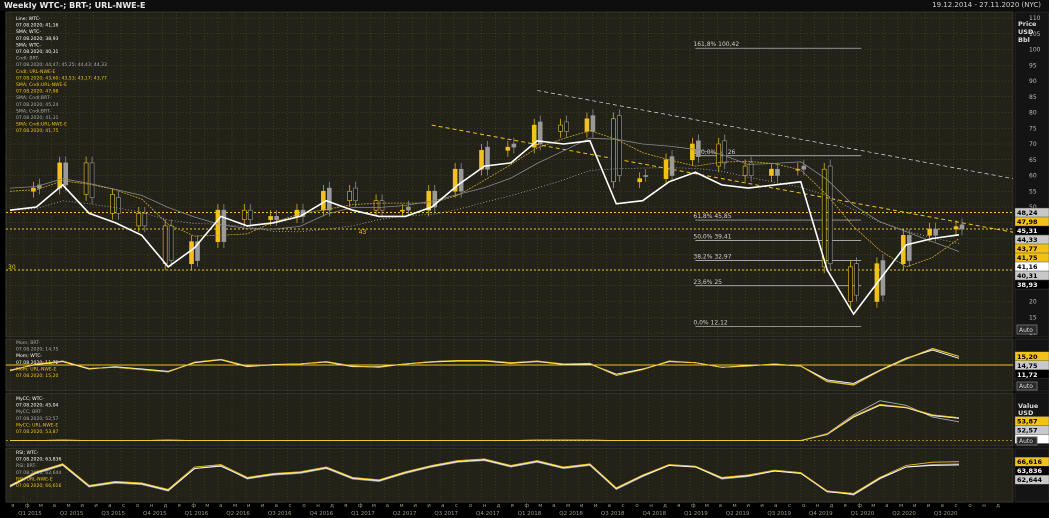 This screenshot has width=1049, height=518. Describe the element at coordinates (1027, 375) in the screenshot. I see `mom_panel-value-tag-text: 11,72` at that location.